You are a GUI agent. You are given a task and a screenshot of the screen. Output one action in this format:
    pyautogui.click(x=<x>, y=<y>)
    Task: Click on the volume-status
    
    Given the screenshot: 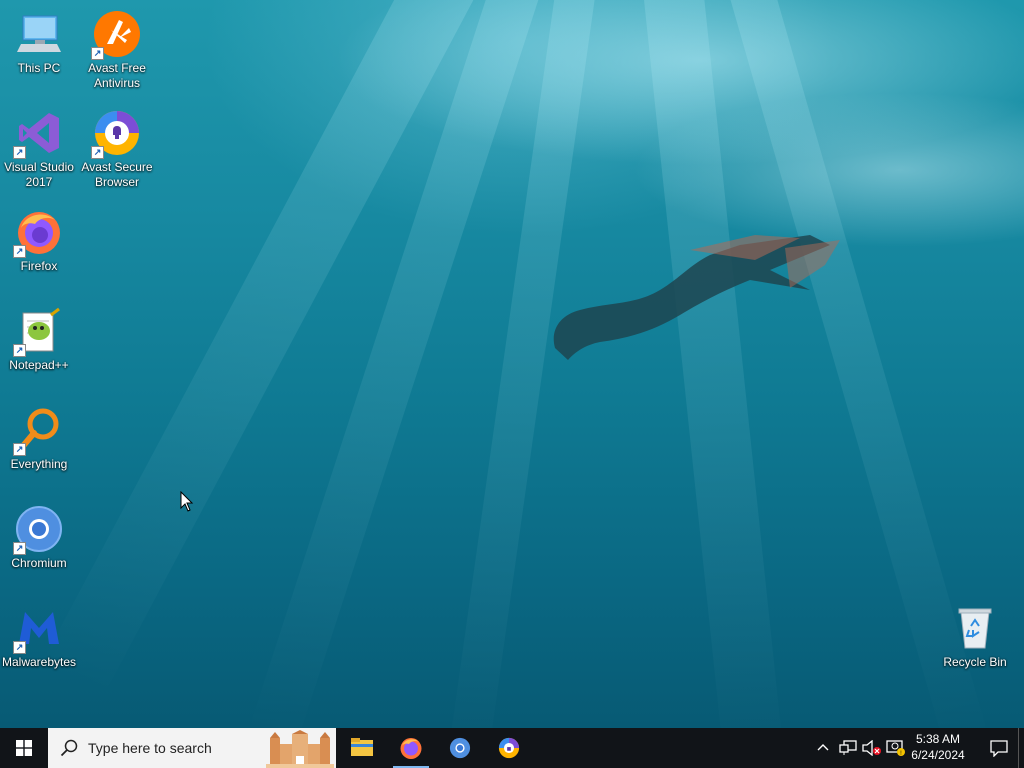 What is the action you would take?
    pyautogui.click(x=871, y=748)
    